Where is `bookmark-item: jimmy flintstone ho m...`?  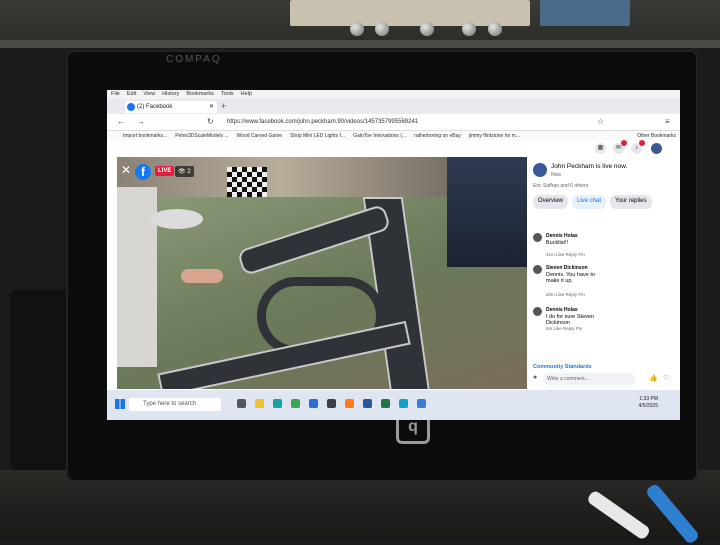
bookmark-item: jimmy flintstone ho m... is located at coordinates (494, 136).